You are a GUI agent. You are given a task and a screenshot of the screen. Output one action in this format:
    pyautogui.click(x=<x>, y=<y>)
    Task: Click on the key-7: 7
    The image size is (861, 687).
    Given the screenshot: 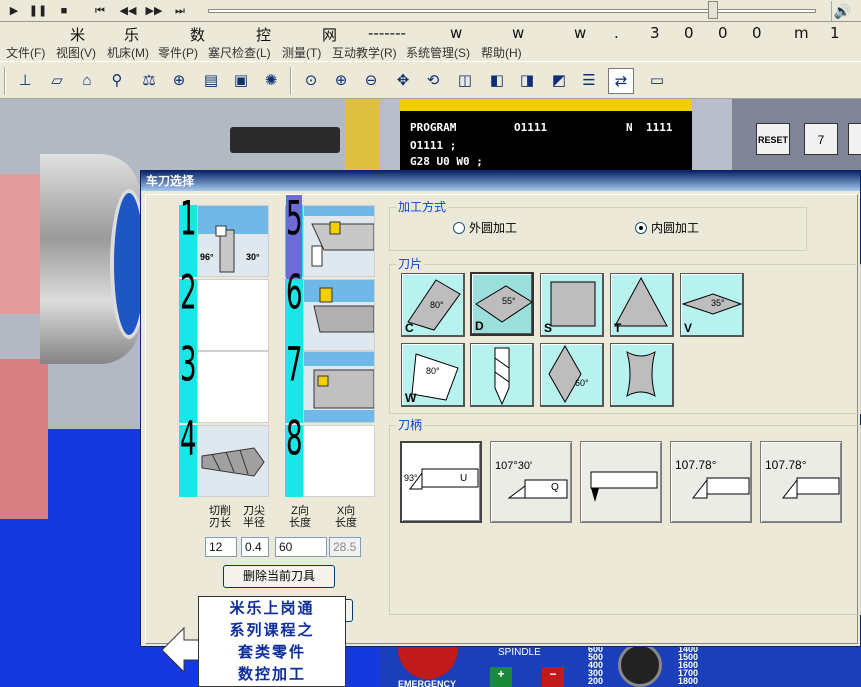 What is the action you would take?
    pyautogui.click(x=821, y=139)
    